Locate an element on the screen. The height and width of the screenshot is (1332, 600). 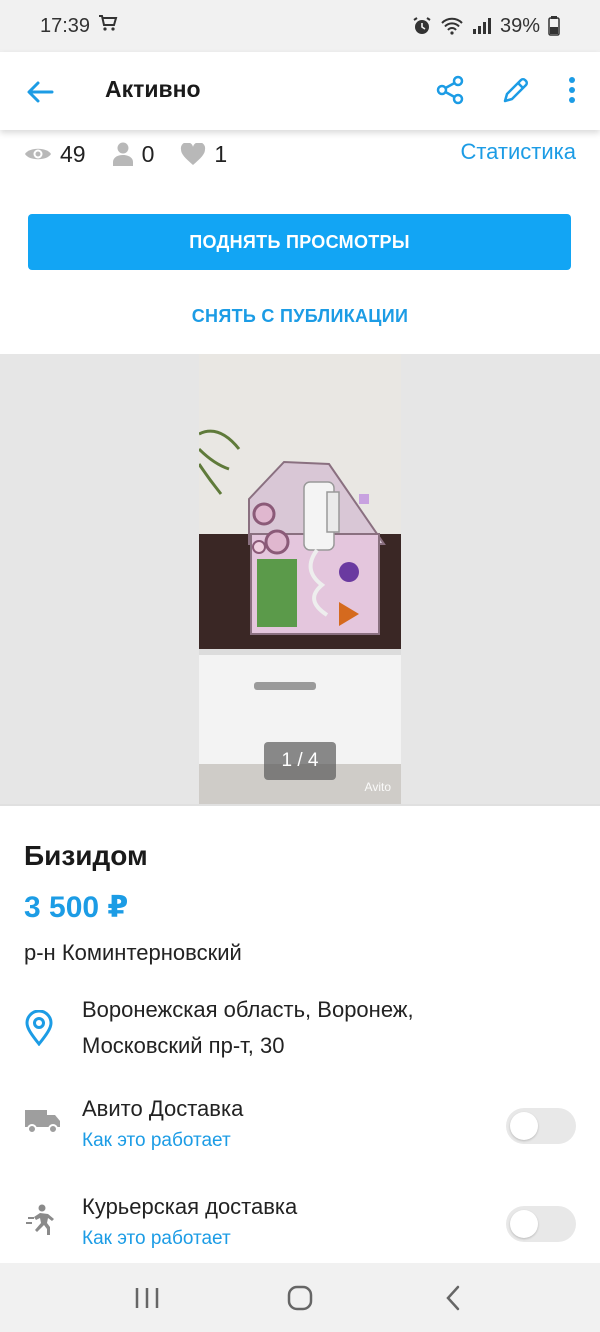
pencil-icon is located at coordinates (515, 90).